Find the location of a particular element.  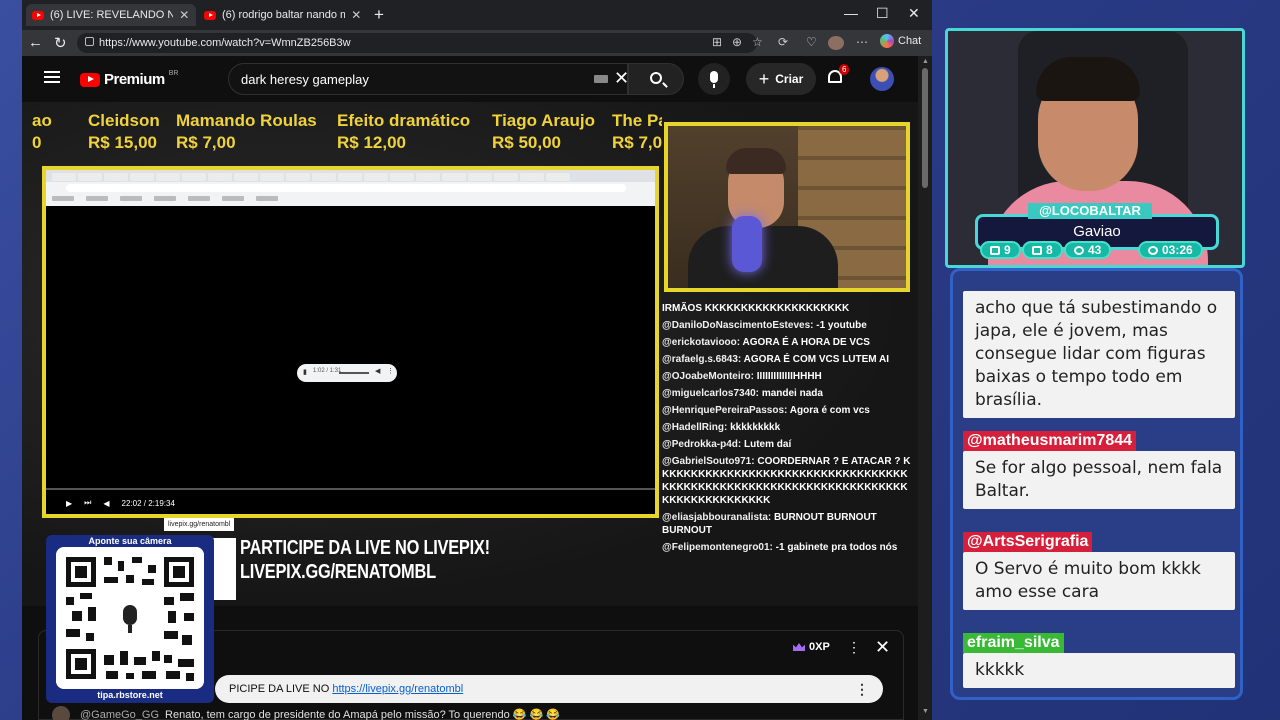

play-icon: ▶ is located at coordinates (69, 503).